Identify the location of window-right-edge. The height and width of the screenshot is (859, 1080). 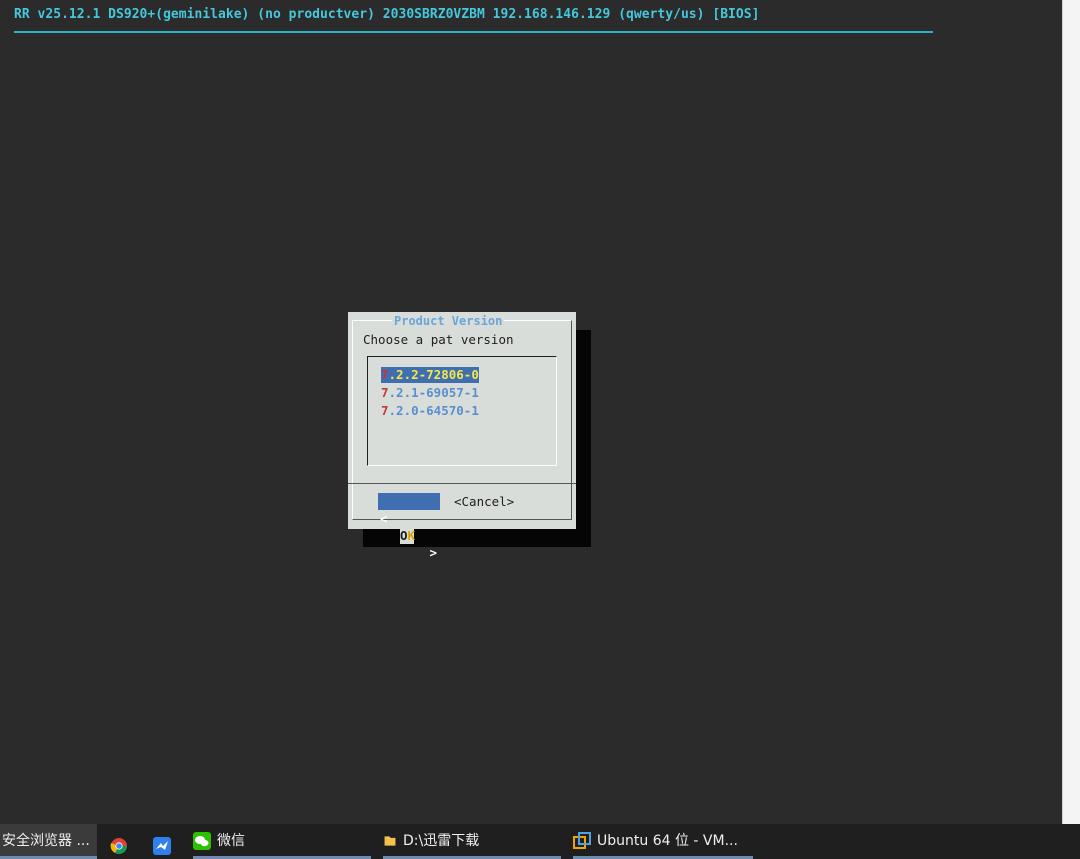
(1071, 412).